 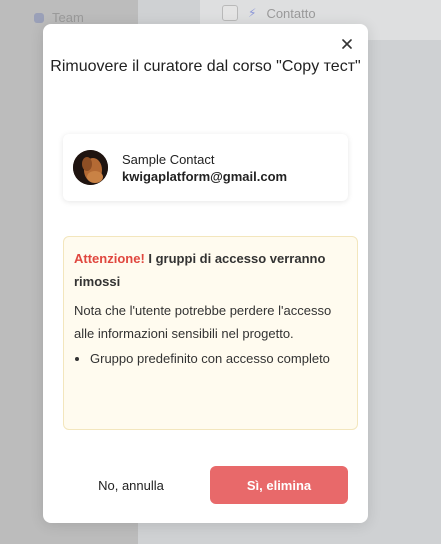 I want to click on attention-label: Attenzione!, so click(x=109, y=258).